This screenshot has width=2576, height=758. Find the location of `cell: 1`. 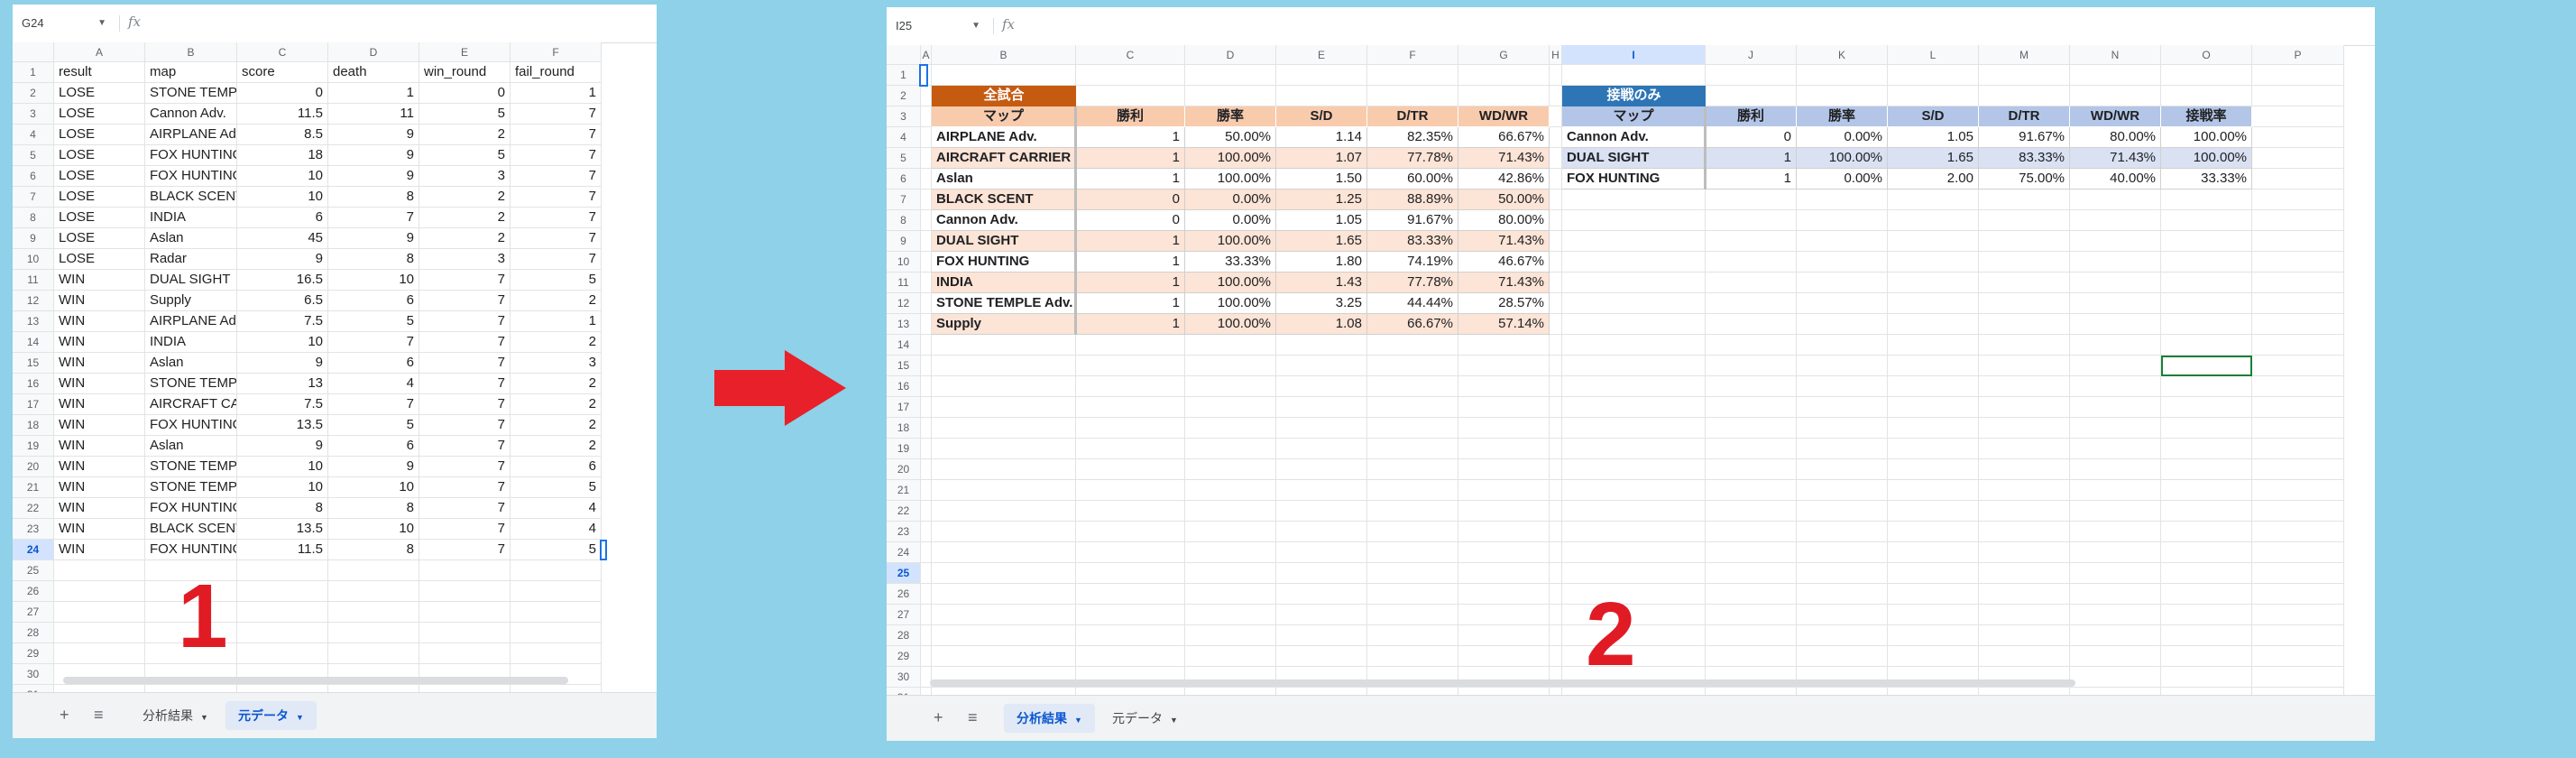

cell: 1 is located at coordinates (556, 94).